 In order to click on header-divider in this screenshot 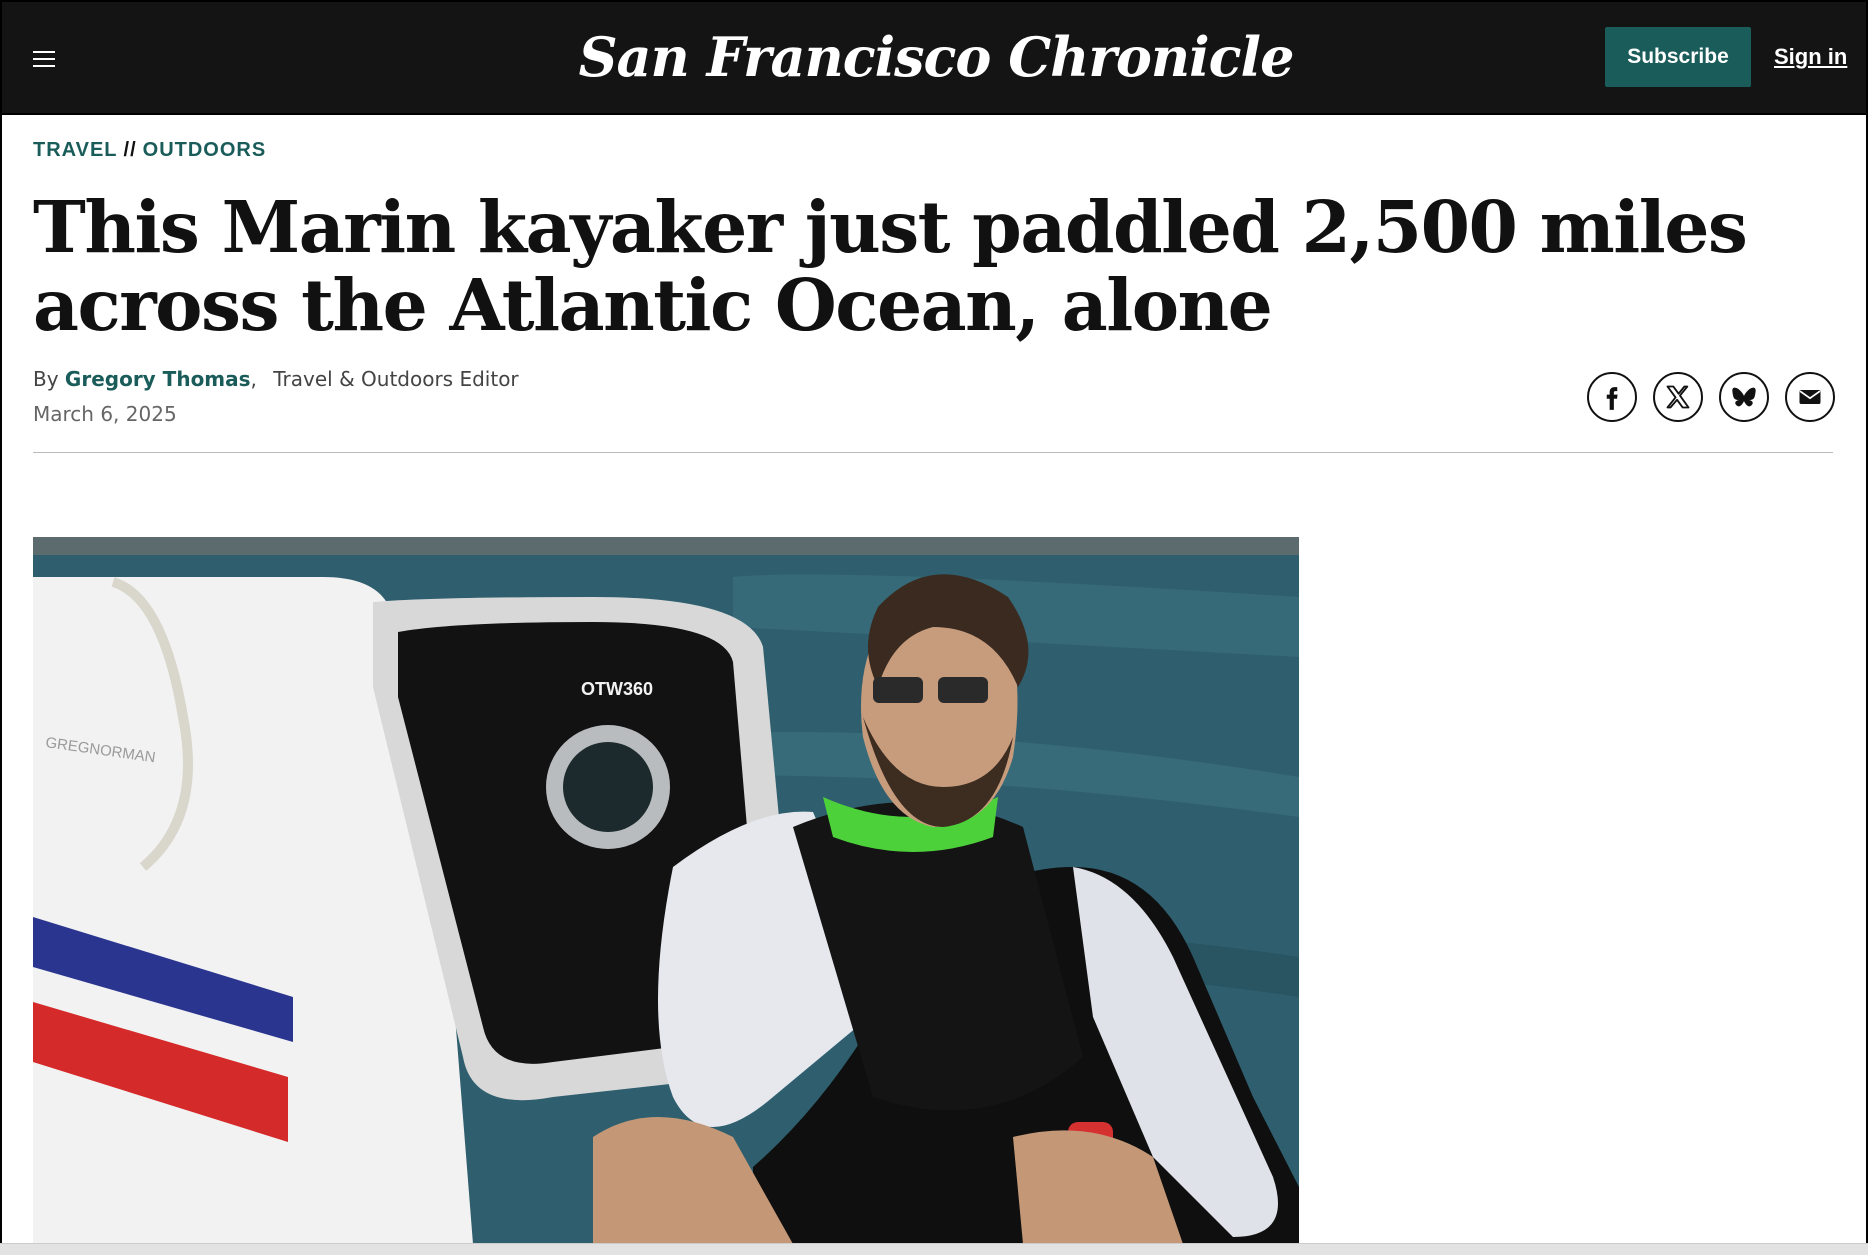, I will do `click(933, 452)`.